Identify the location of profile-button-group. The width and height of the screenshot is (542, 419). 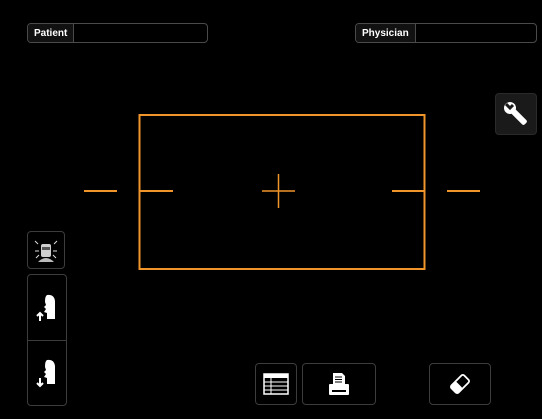
(47, 340).